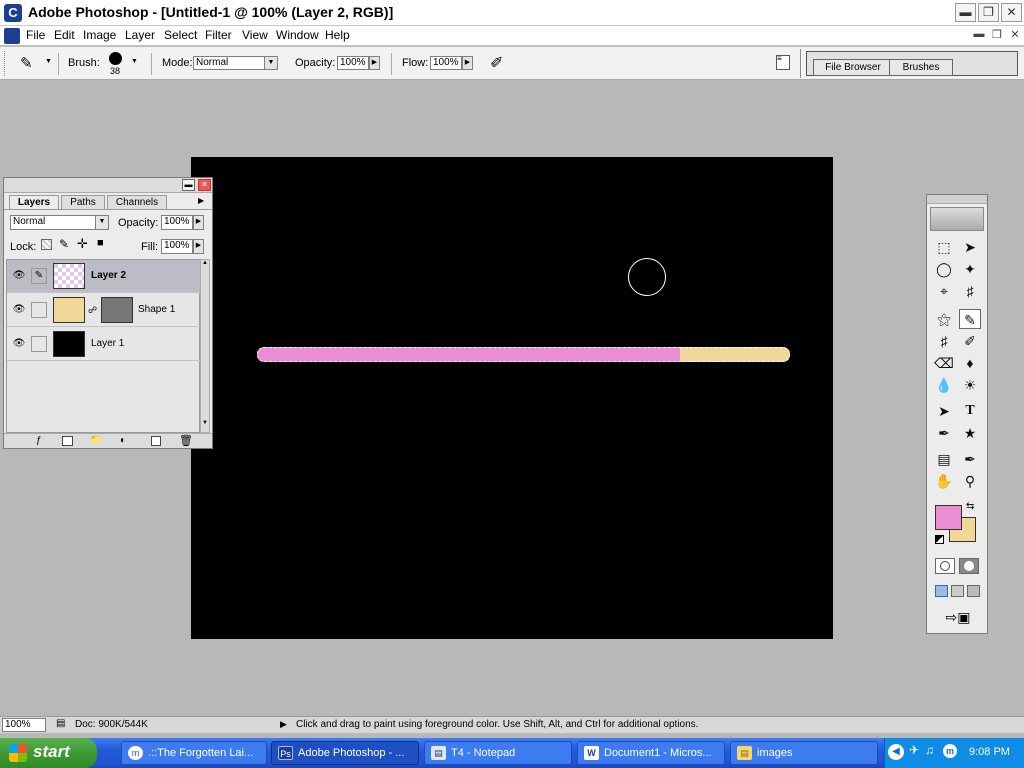  Describe the element at coordinates (115, 58) in the screenshot. I see `brush-preview-icon` at that location.